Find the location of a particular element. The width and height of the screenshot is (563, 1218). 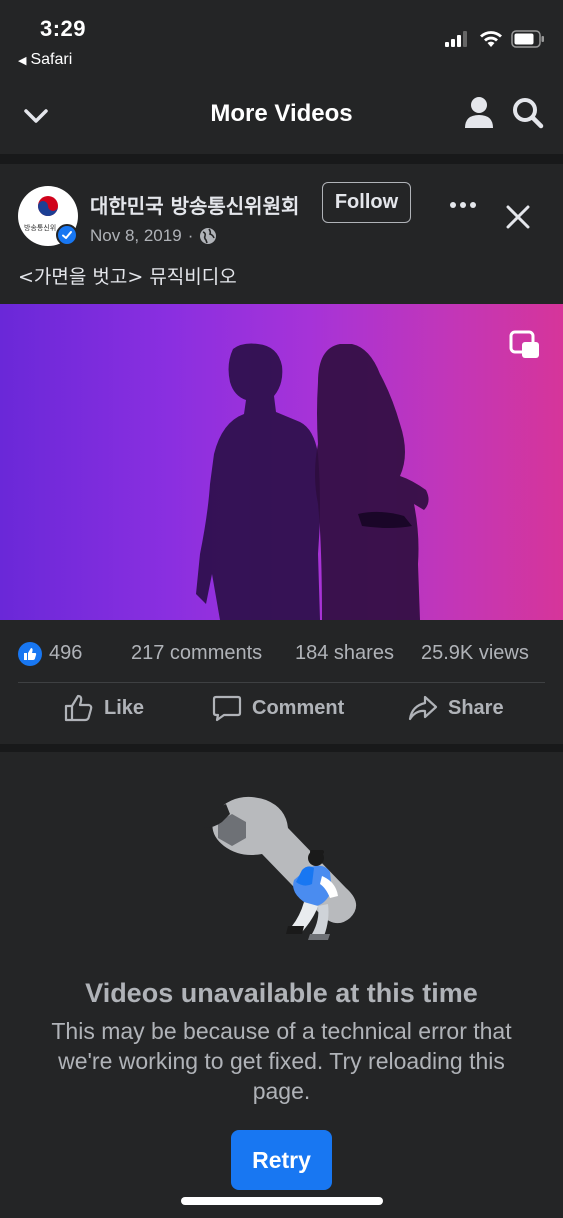

status-indicators is located at coordinates (495, 39).